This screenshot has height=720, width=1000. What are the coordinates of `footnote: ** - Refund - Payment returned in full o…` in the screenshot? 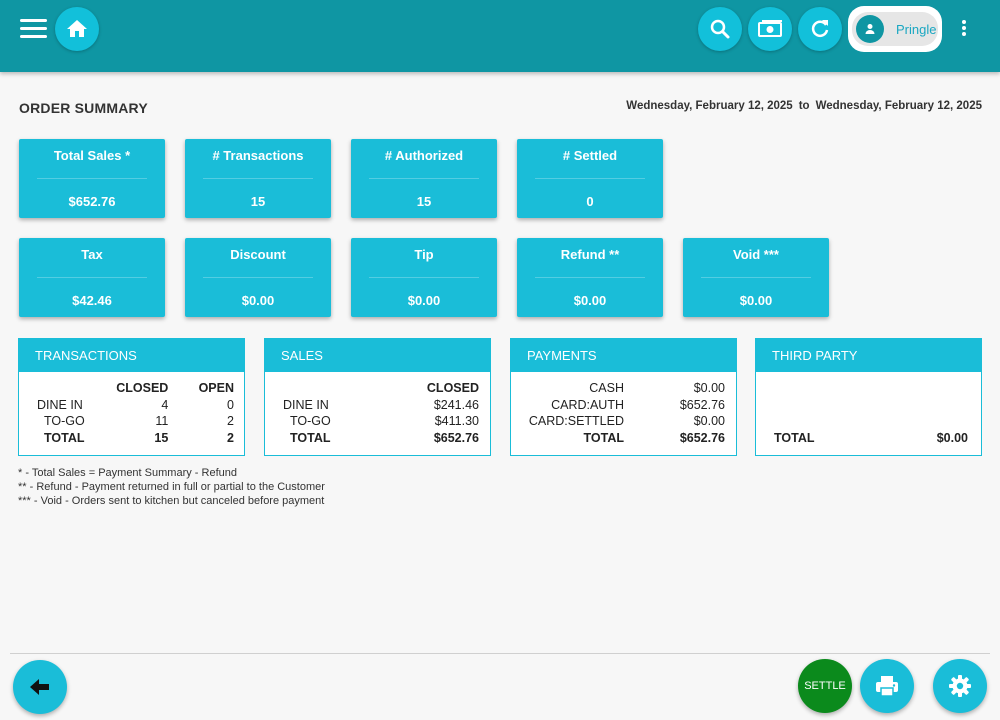 It's located at (171, 487).